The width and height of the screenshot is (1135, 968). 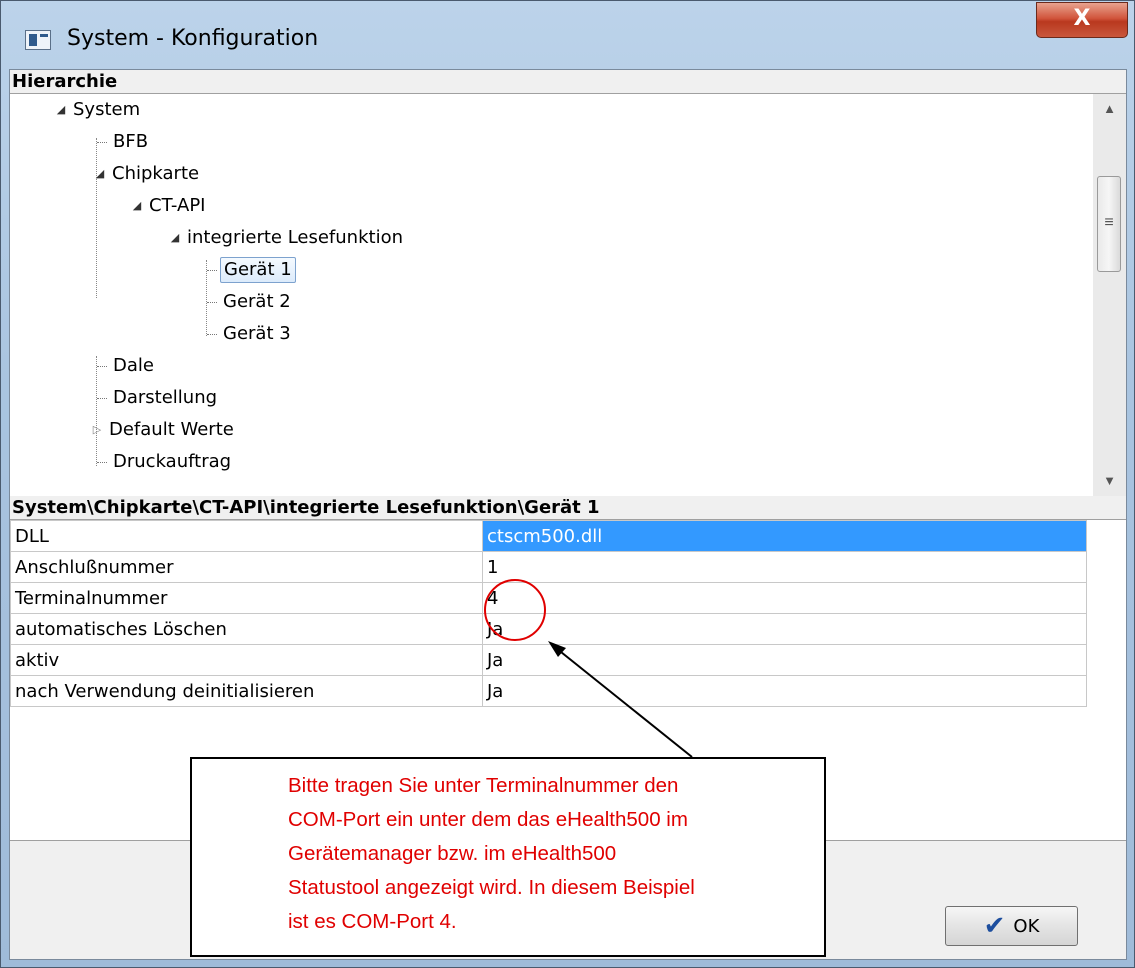 What do you see at coordinates (784, 536) in the screenshot?
I see `property-value-dll: ctscm500.dll` at bounding box center [784, 536].